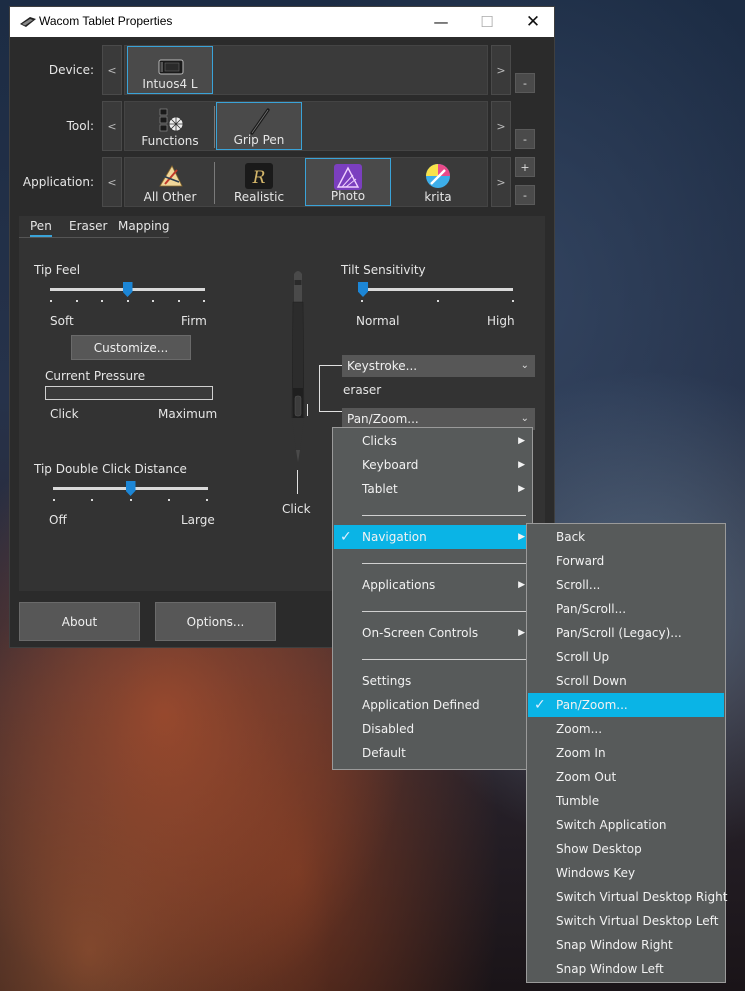 This screenshot has width=745, height=991. What do you see at coordinates (626, 921) in the screenshot?
I see `menu-item-switch-virtual-desktop-left: Switch Virtual Desktop Left` at bounding box center [626, 921].